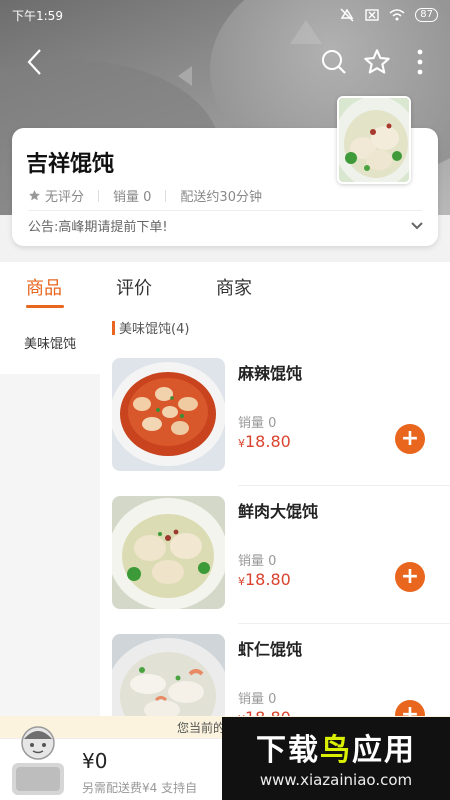 This screenshot has width=450, height=800. What do you see at coordinates (140, 788) in the screenshot?
I see `delivery-fee-note: 另需配送费¥4 支持自` at bounding box center [140, 788].